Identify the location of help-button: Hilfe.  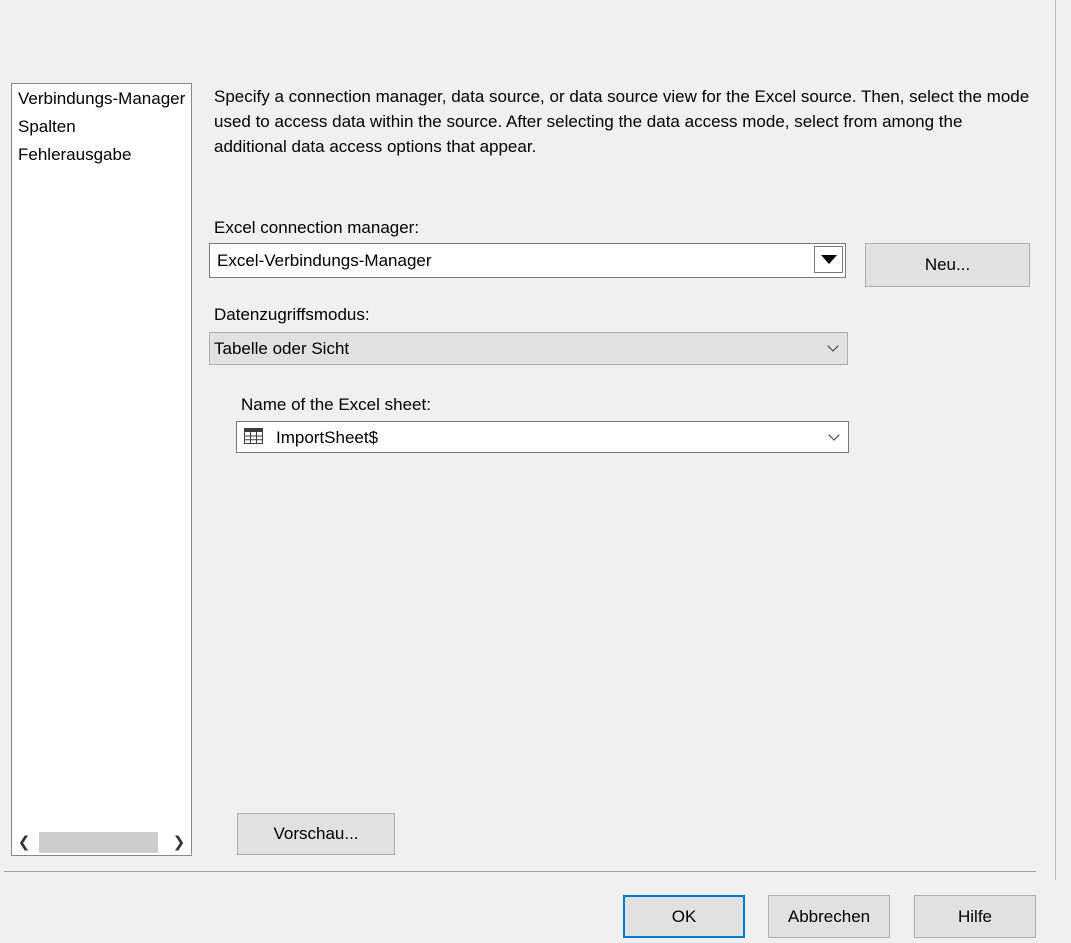
(975, 916).